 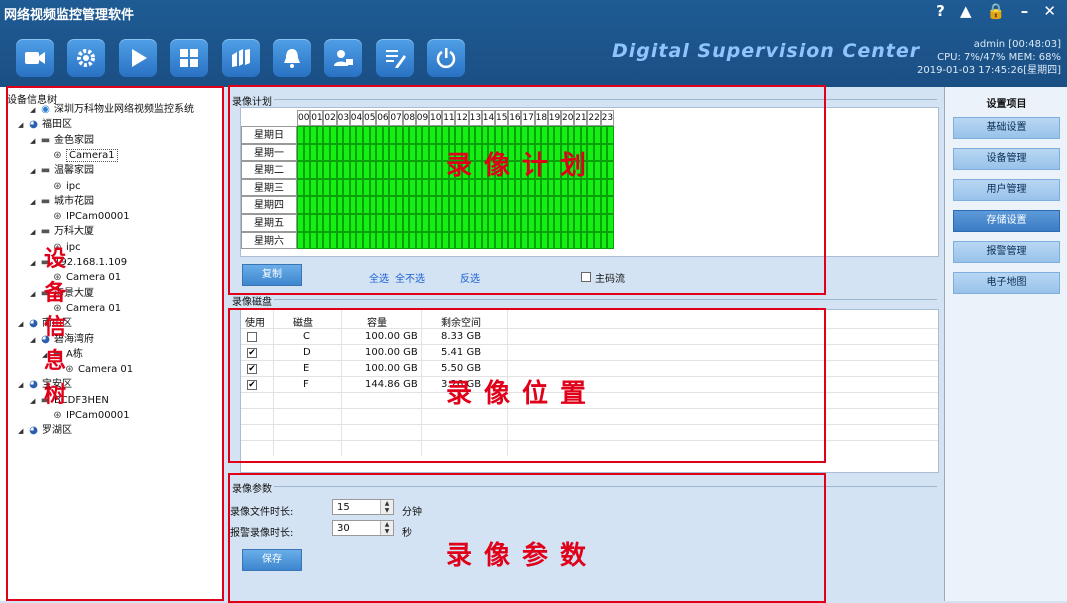 I want to click on bell-icon, so click(x=292, y=58).